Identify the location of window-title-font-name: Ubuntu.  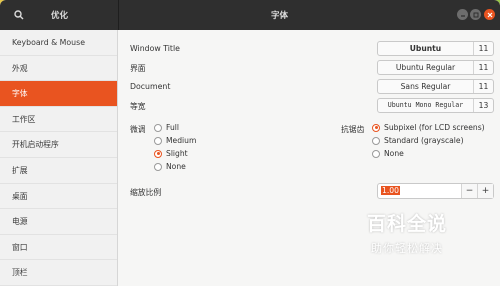
(425, 48).